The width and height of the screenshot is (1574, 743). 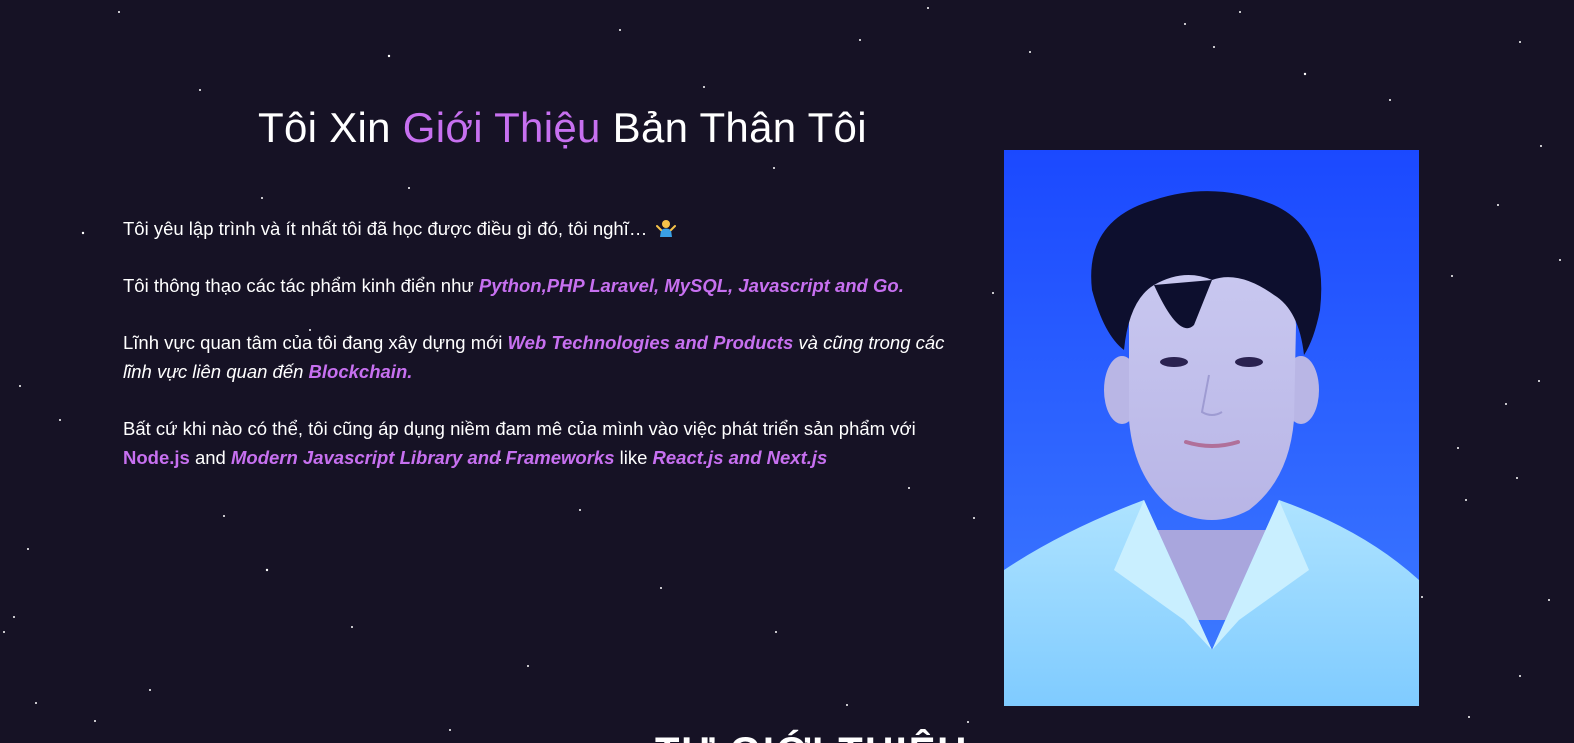 What do you see at coordinates (666, 227) in the screenshot?
I see `person-shrugging-icon` at bounding box center [666, 227].